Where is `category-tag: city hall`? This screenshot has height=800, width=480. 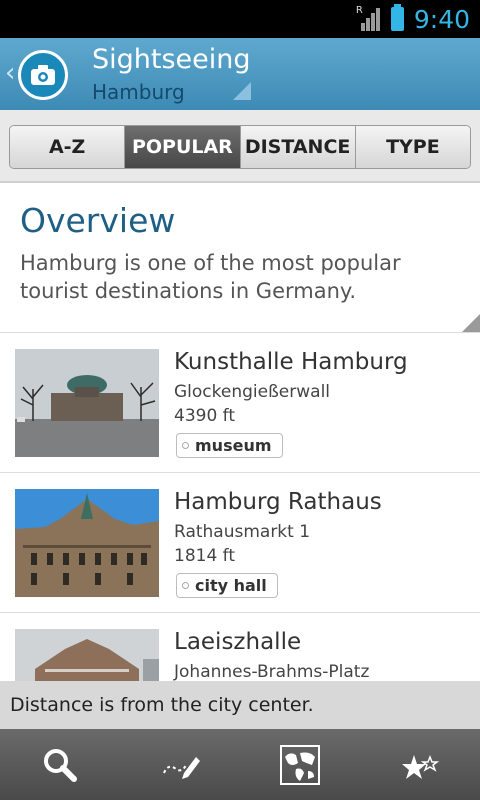 category-tag: city hall is located at coordinates (227, 585).